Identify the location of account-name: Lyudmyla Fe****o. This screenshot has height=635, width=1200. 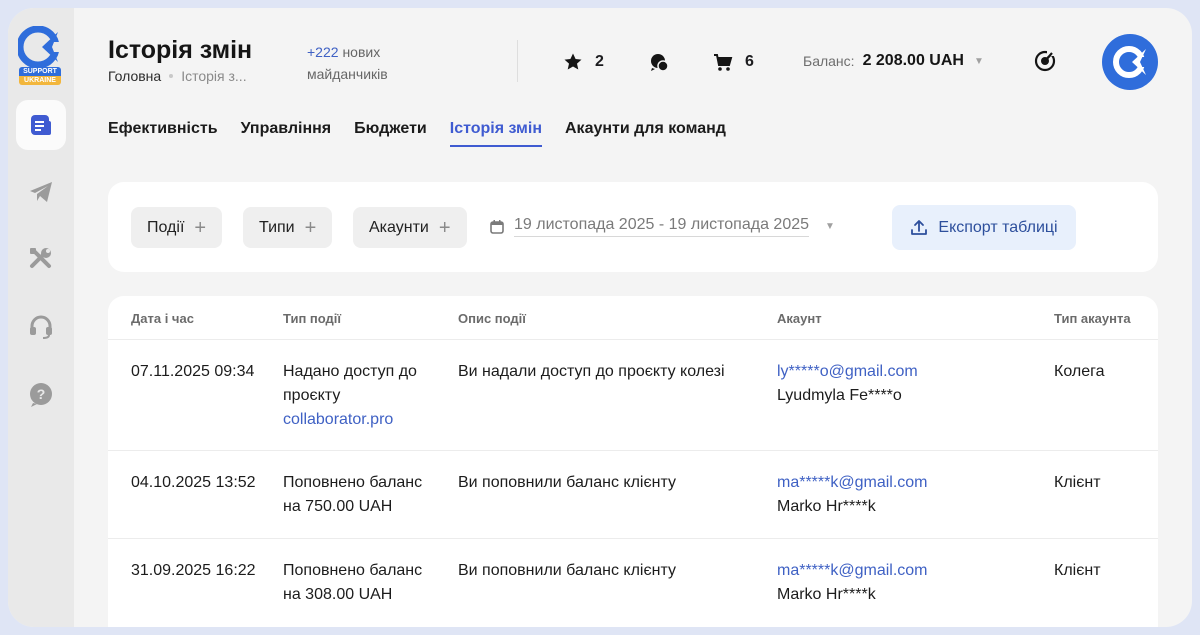
(839, 395).